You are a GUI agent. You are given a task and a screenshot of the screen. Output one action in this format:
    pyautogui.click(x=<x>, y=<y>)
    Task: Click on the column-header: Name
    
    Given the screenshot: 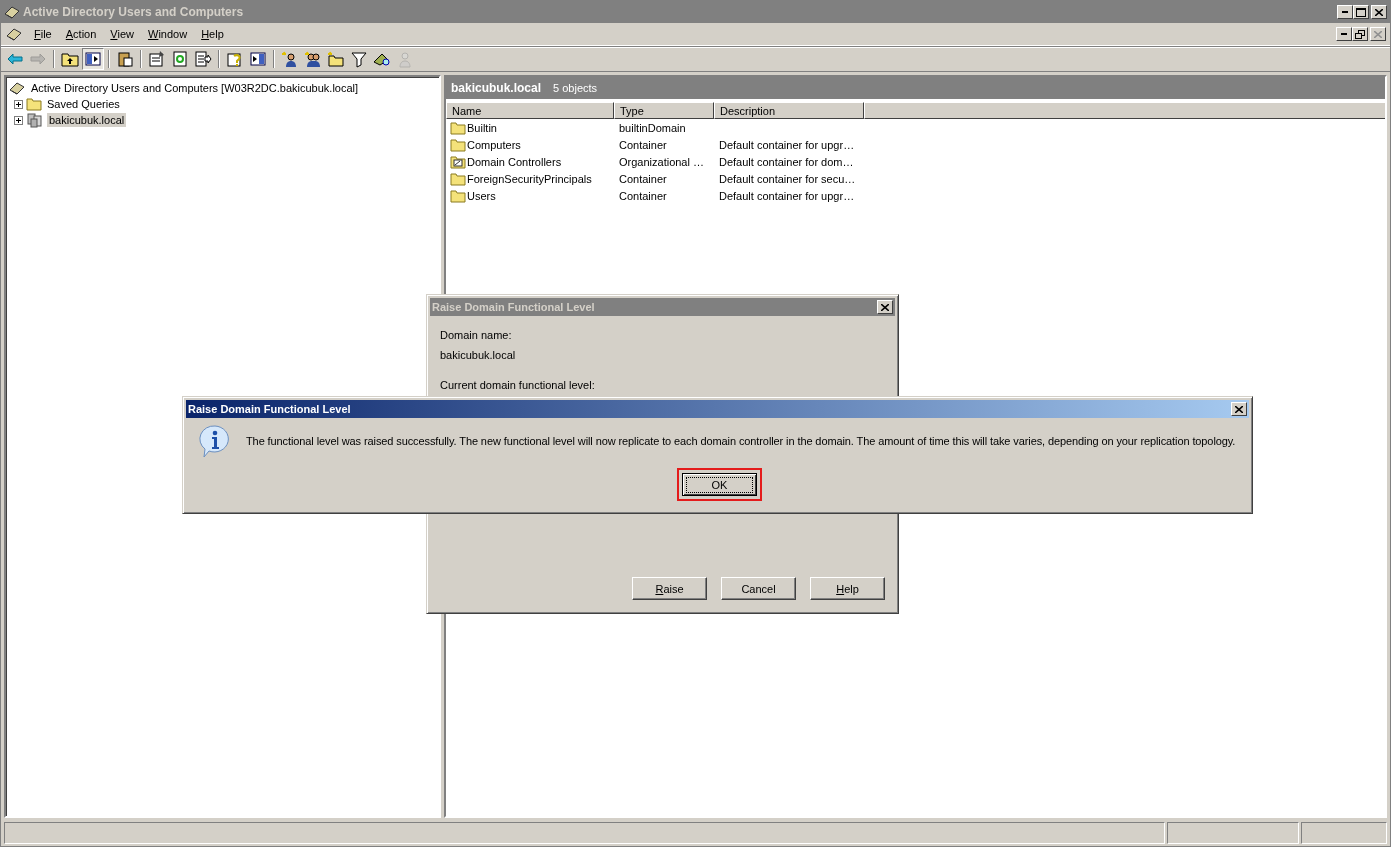 What is the action you would take?
    pyautogui.click(x=530, y=110)
    